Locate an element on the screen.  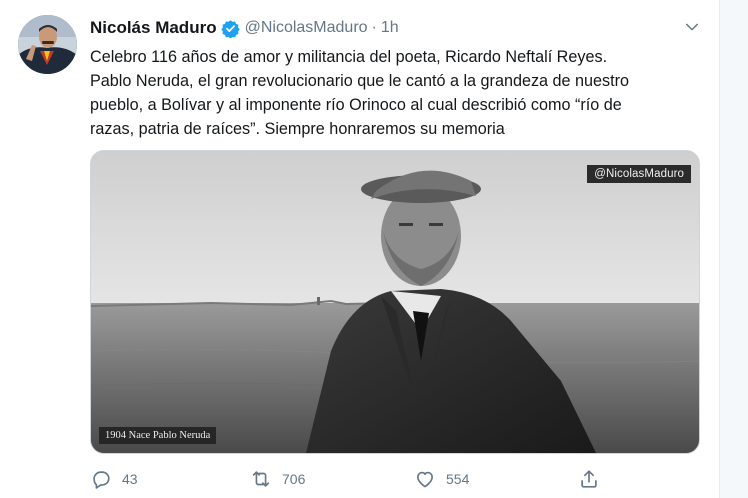
avatar is located at coordinates (47, 44).